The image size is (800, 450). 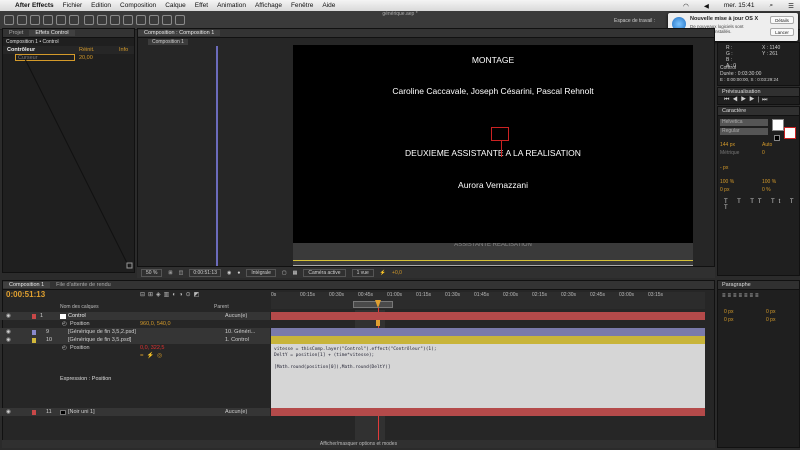 What do you see at coordinates (180, 20) in the screenshot?
I see `puppet-tool-icon` at bounding box center [180, 20].